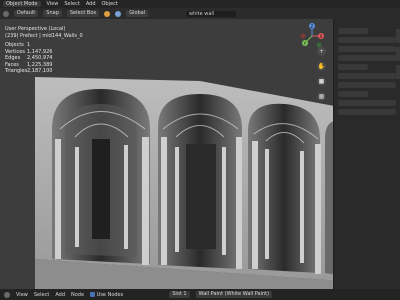 This screenshot has width=400, height=300. Describe the element at coordinates (93, 294) in the screenshot. I see `checkbox-icon` at that location.